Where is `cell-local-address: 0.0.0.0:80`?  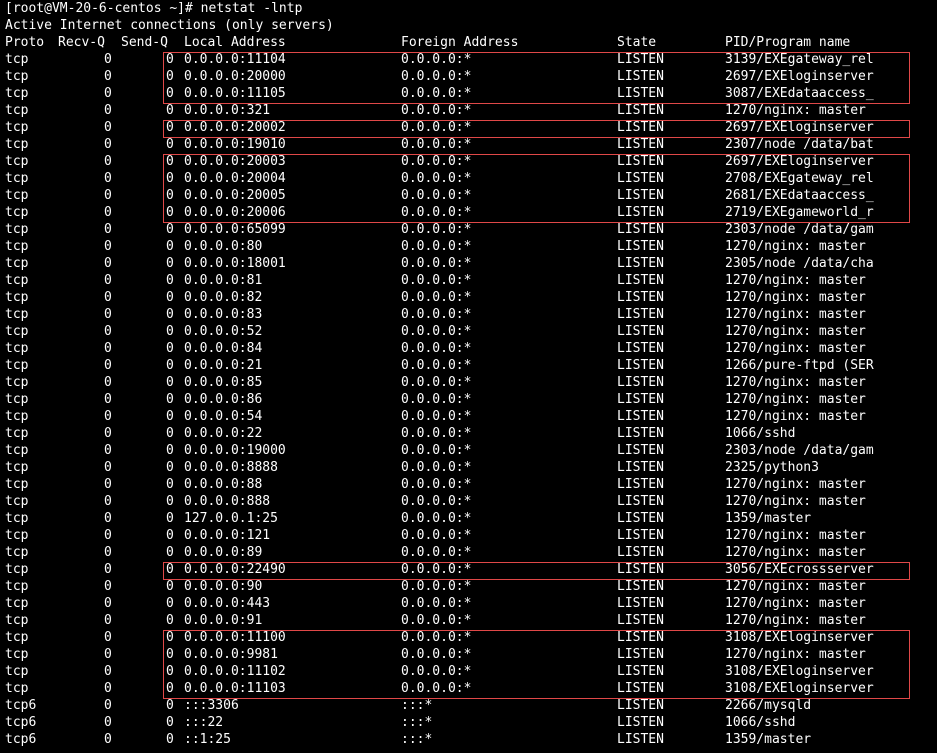 cell-local-address: 0.0.0.0:80 is located at coordinates (223, 246).